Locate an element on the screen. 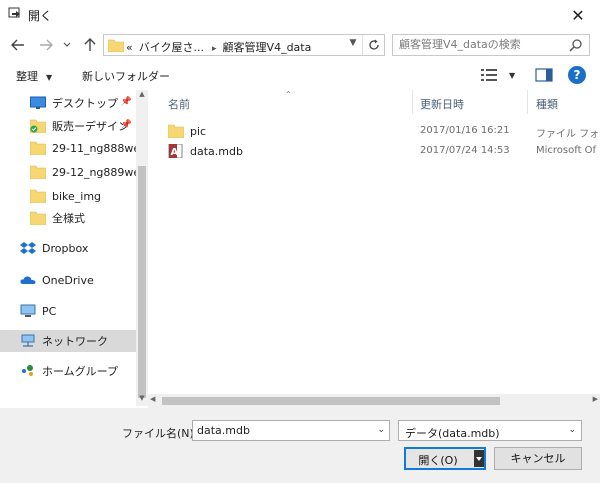  open-dialog-icon is located at coordinates (14, 12).